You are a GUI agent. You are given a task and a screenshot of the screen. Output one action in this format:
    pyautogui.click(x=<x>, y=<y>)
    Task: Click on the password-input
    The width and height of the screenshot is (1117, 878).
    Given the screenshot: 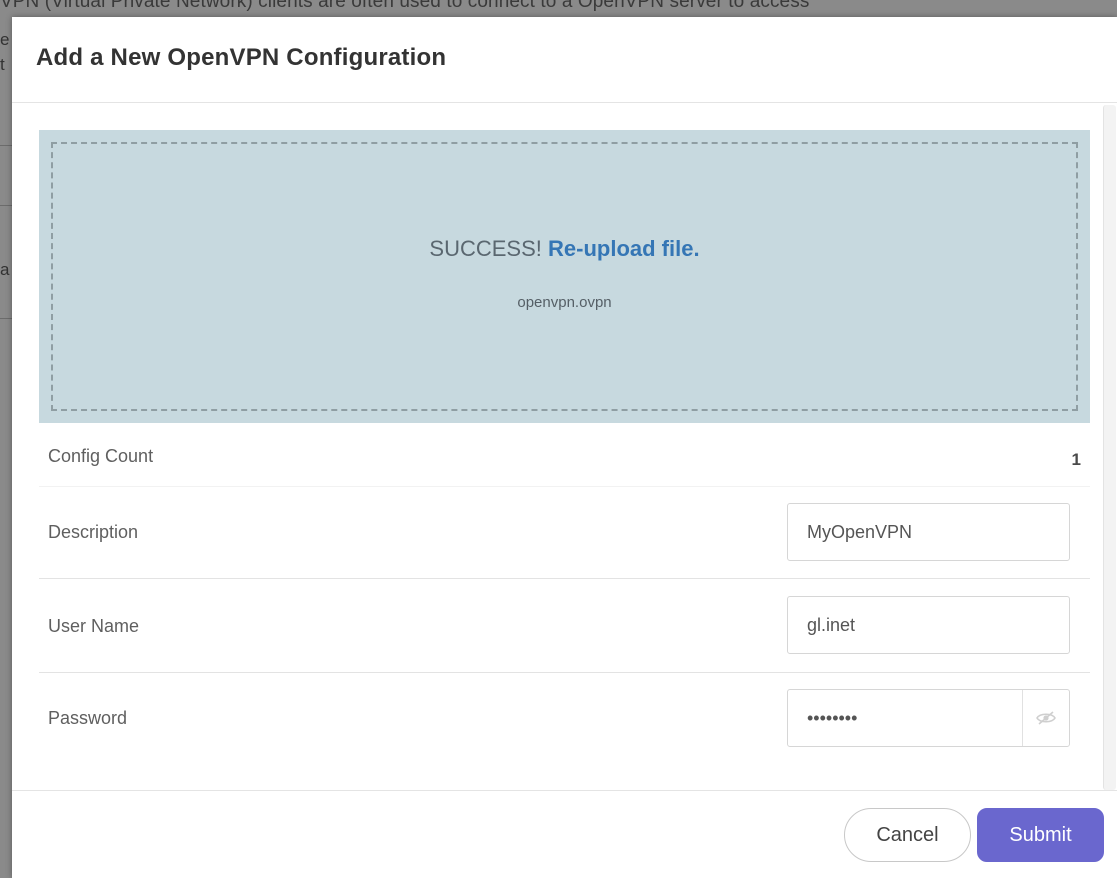 What is the action you would take?
    pyautogui.click(x=905, y=718)
    